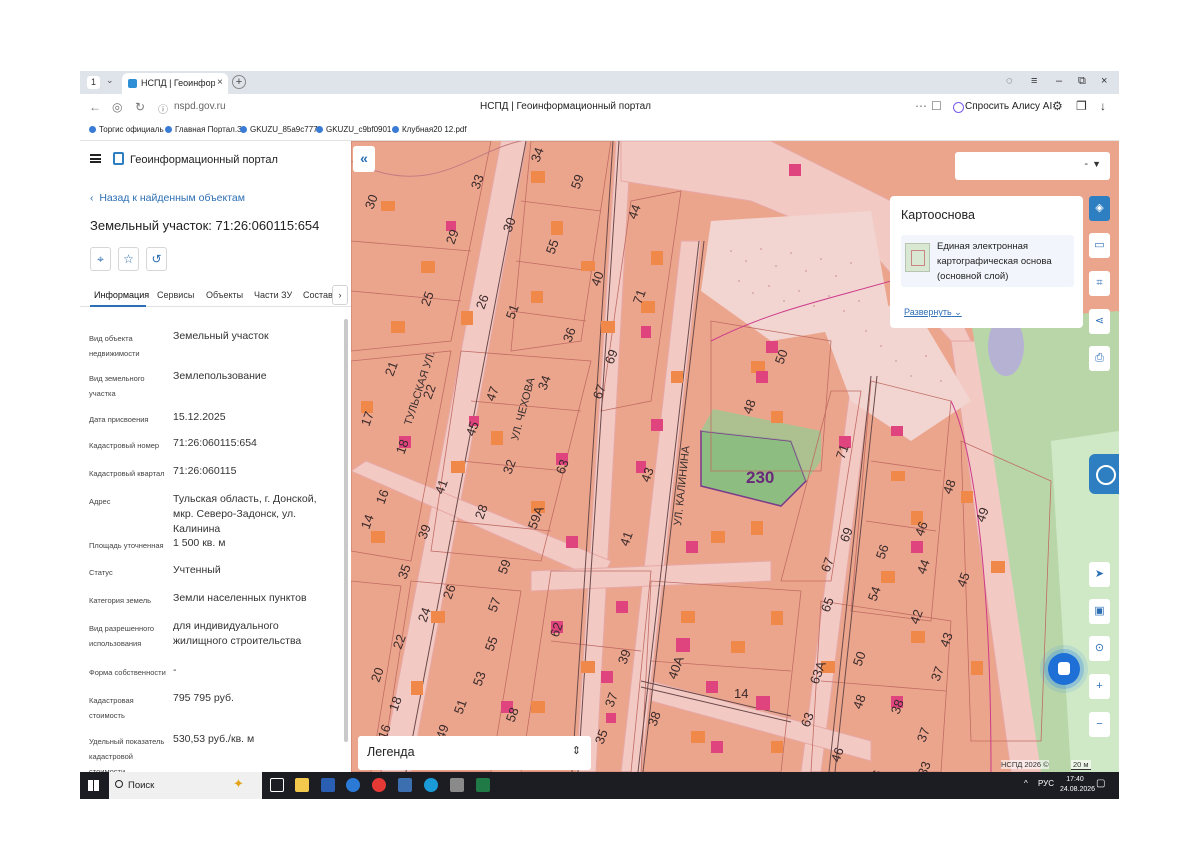 The width and height of the screenshot is (1200, 849). I want to click on legend-dropdown: Легенда ⇕, so click(474, 753).